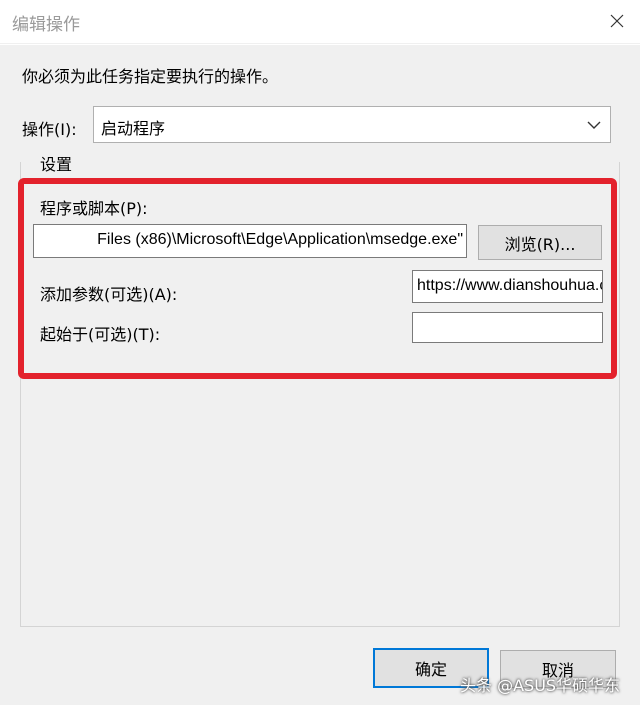 The image size is (640, 705). What do you see at coordinates (540, 685) in the screenshot?
I see `watermark: 头条 @ASUS华硕华东` at bounding box center [540, 685].